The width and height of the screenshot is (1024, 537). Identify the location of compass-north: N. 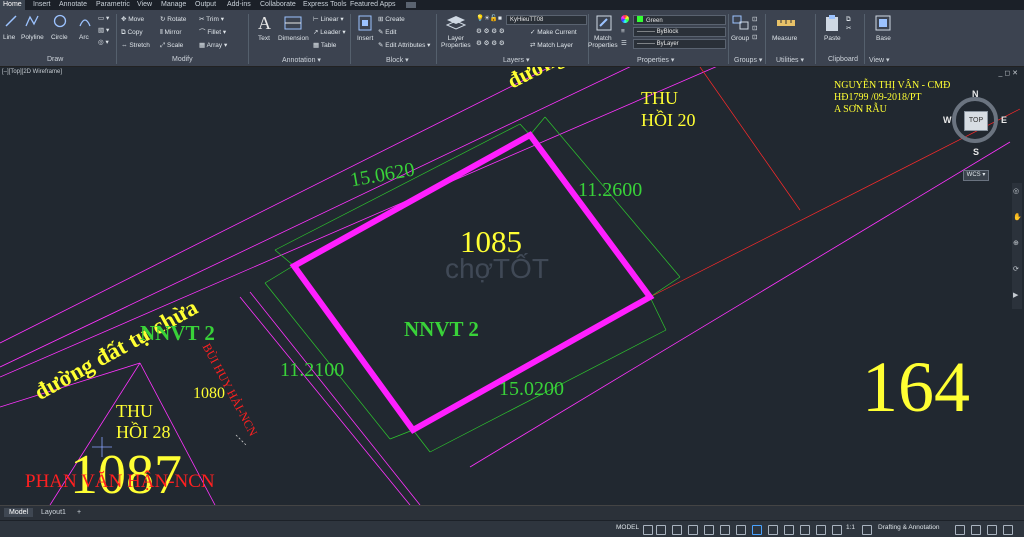
(975, 94).